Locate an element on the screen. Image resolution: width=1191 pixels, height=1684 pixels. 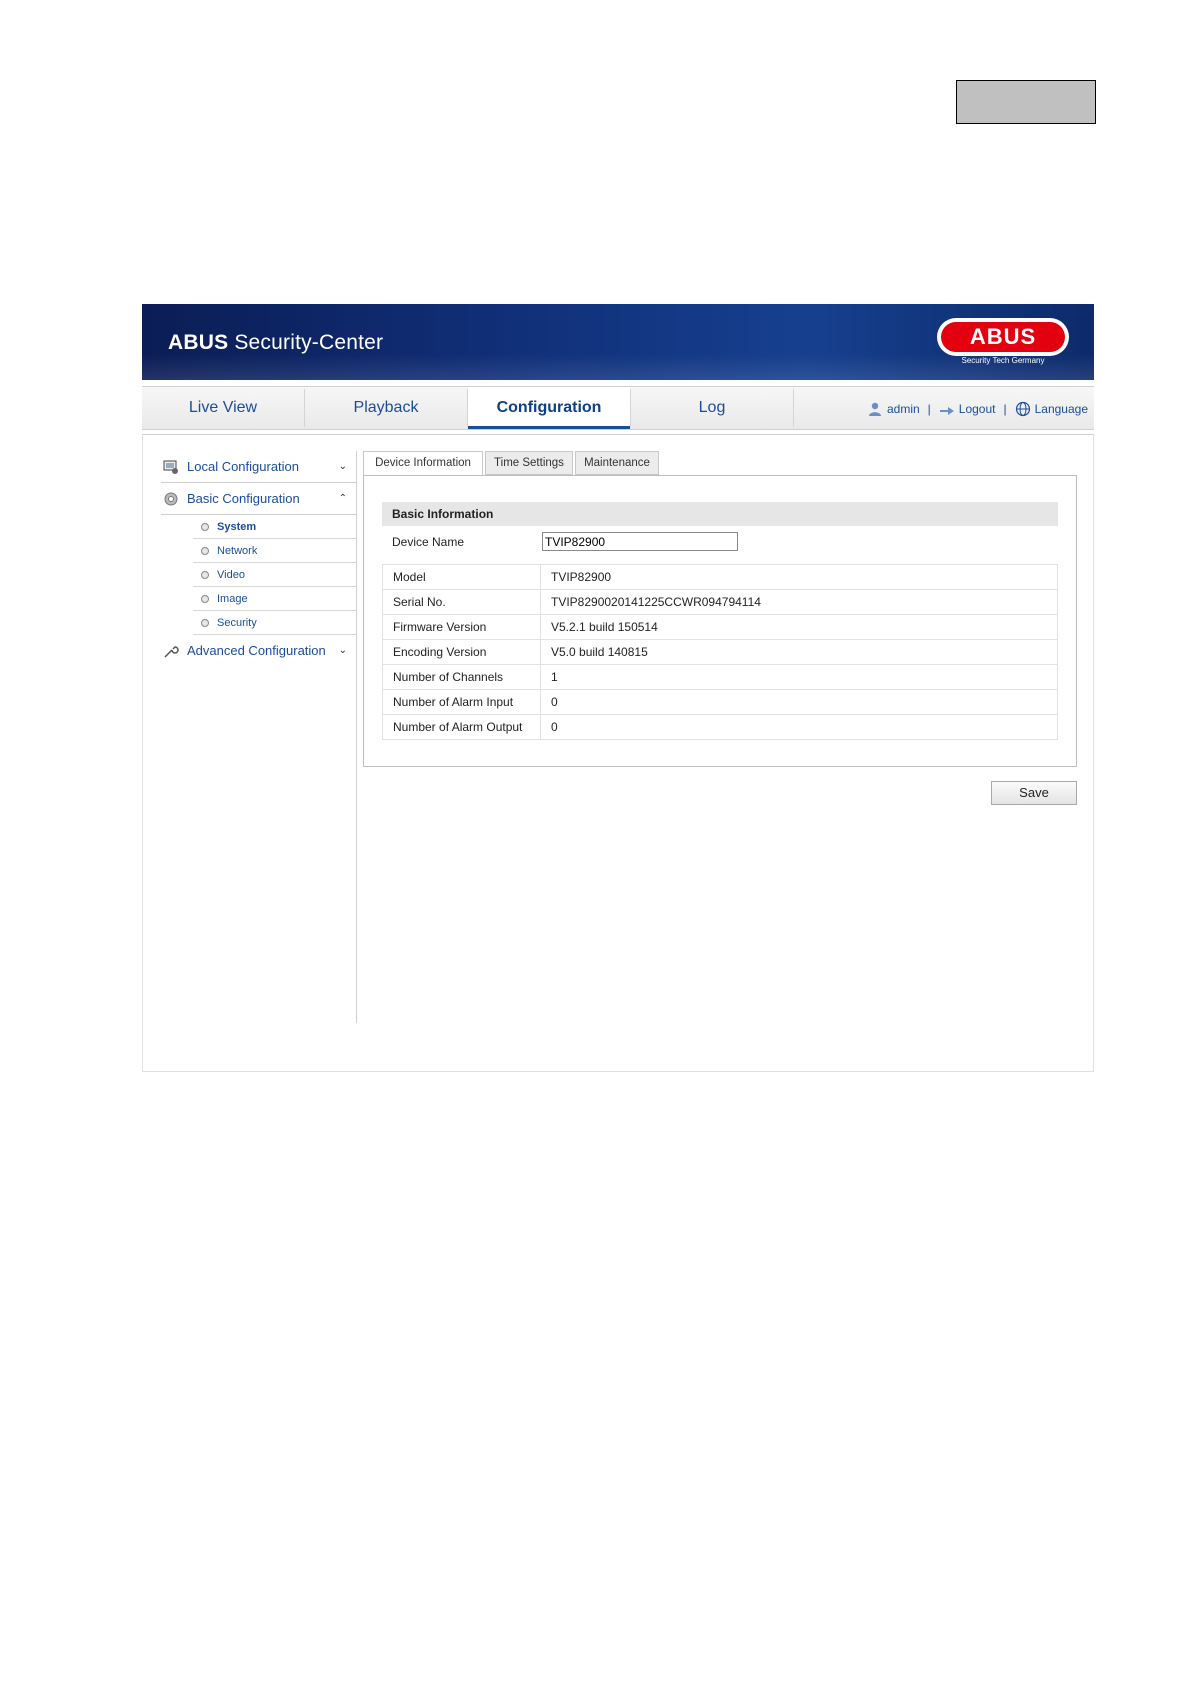
sidebar-local-configuration: Local Configuration ⌄ is located at coordinates (259, 467).